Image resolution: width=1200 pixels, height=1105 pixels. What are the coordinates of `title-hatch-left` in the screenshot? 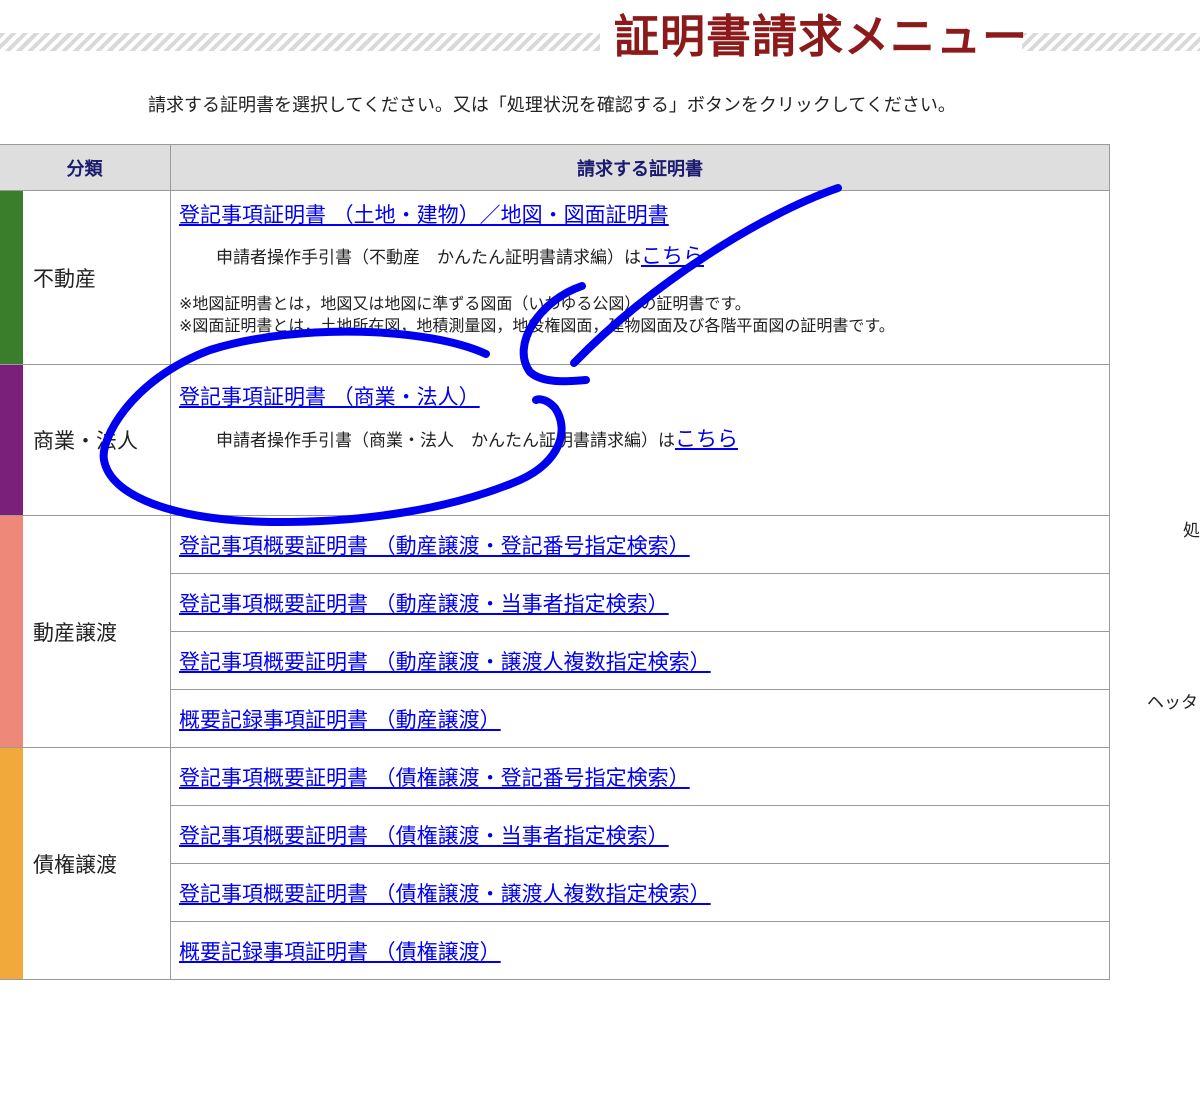 It's located at (300, 42).